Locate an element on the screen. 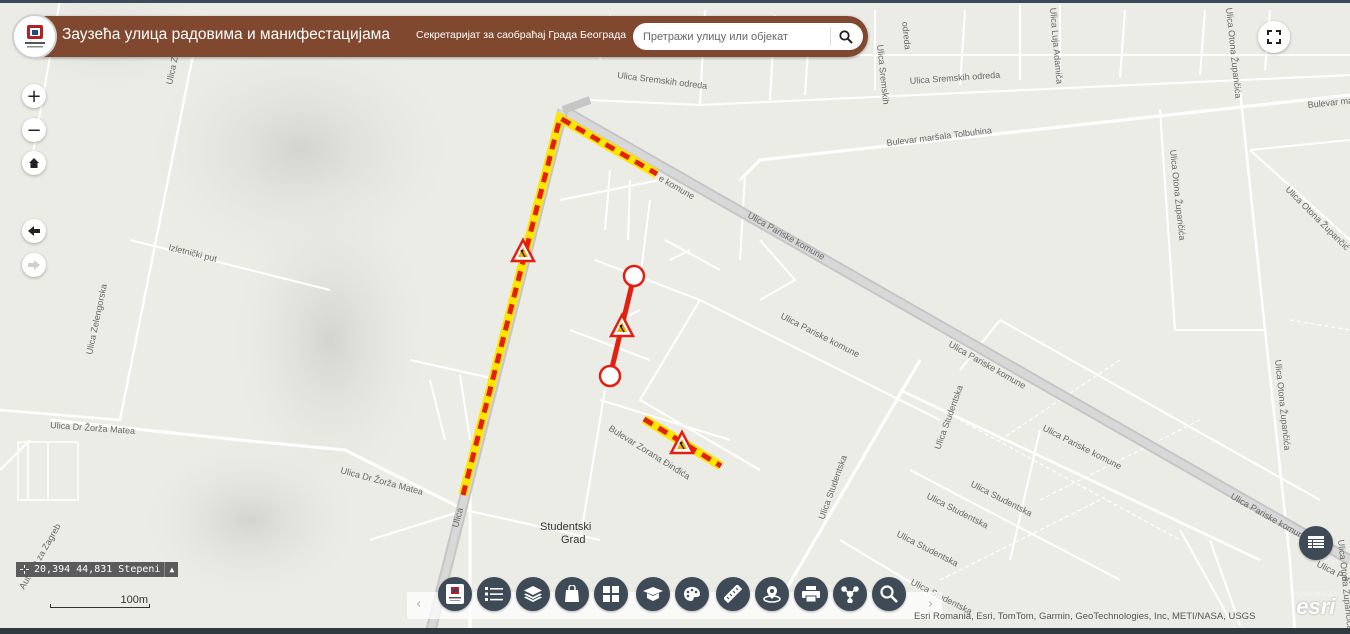 The image size is (1350, 634). basemap-icon is located at coordinates (572, 593).